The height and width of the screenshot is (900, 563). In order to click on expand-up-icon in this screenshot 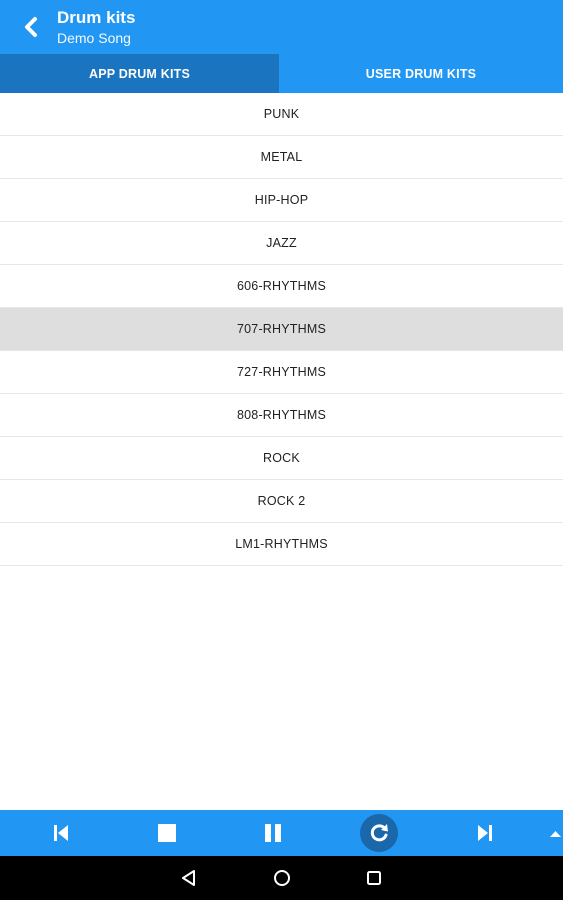, I will do `click(555, 834)`.